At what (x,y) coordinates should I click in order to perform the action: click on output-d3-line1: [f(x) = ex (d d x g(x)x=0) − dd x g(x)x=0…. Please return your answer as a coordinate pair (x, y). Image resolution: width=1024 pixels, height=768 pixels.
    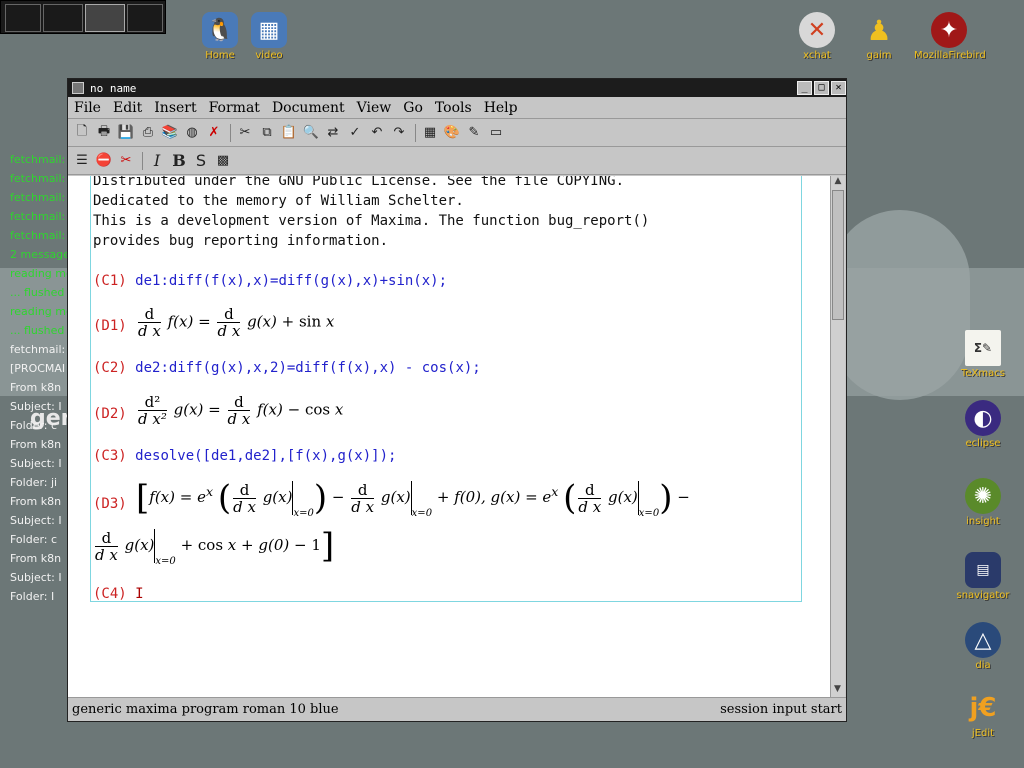
    Looking at the image, I should click on (413, 498).